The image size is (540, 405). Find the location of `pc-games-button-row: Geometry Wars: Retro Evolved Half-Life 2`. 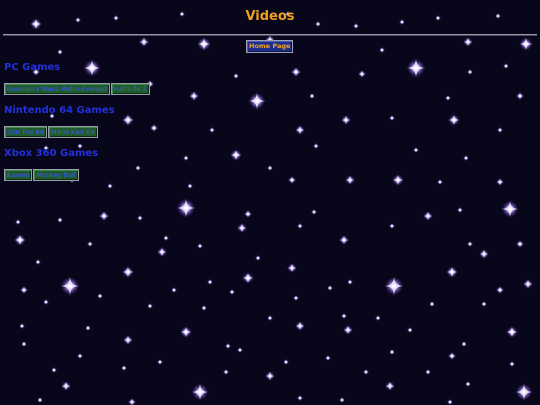

pc-games-button-row: Geometry Wars: Retro Evolved Half-Life 2 is located at coordinates (77, 89).